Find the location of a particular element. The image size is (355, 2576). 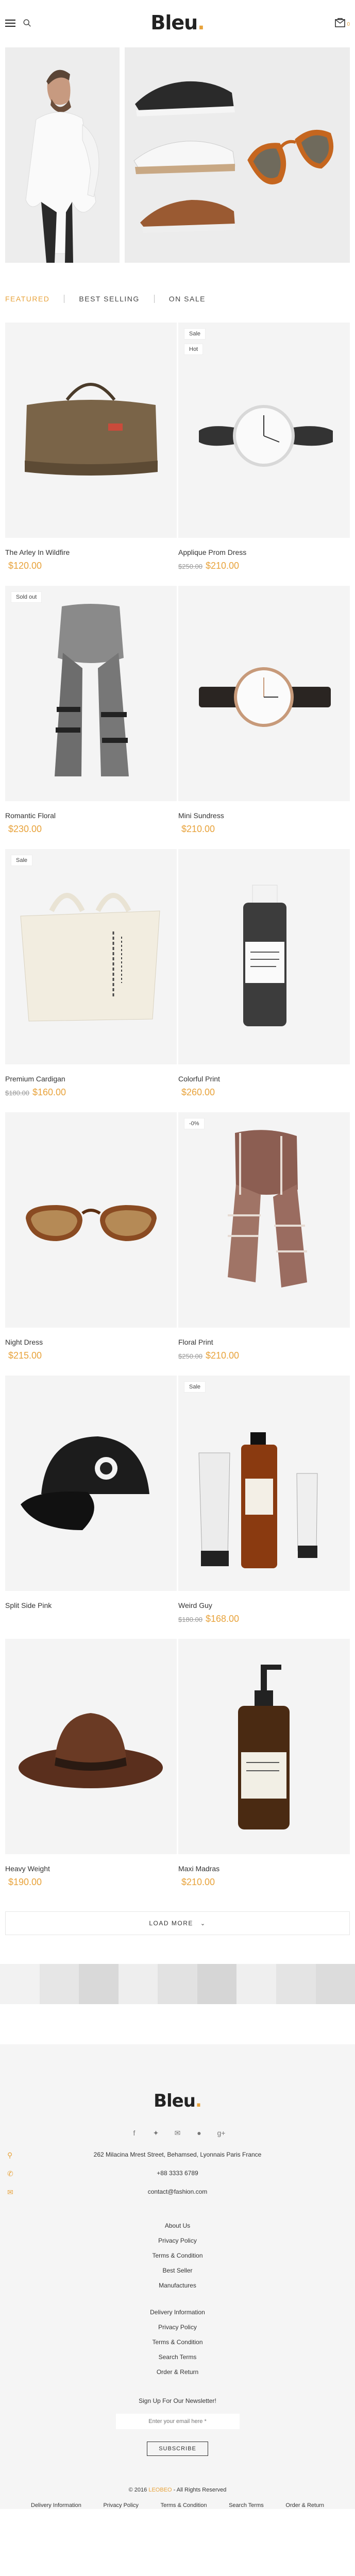

footer-link-best-seller: Best Seller is located at coordinates (177, 2271).